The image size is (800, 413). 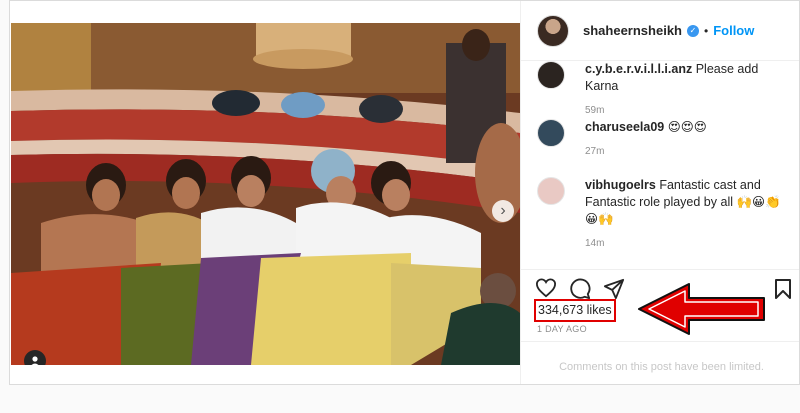 I want to click on comment-body: c.y.b.e.r.v.i.l.l.i.anz Please add Karna, so click(x=686, y=78).